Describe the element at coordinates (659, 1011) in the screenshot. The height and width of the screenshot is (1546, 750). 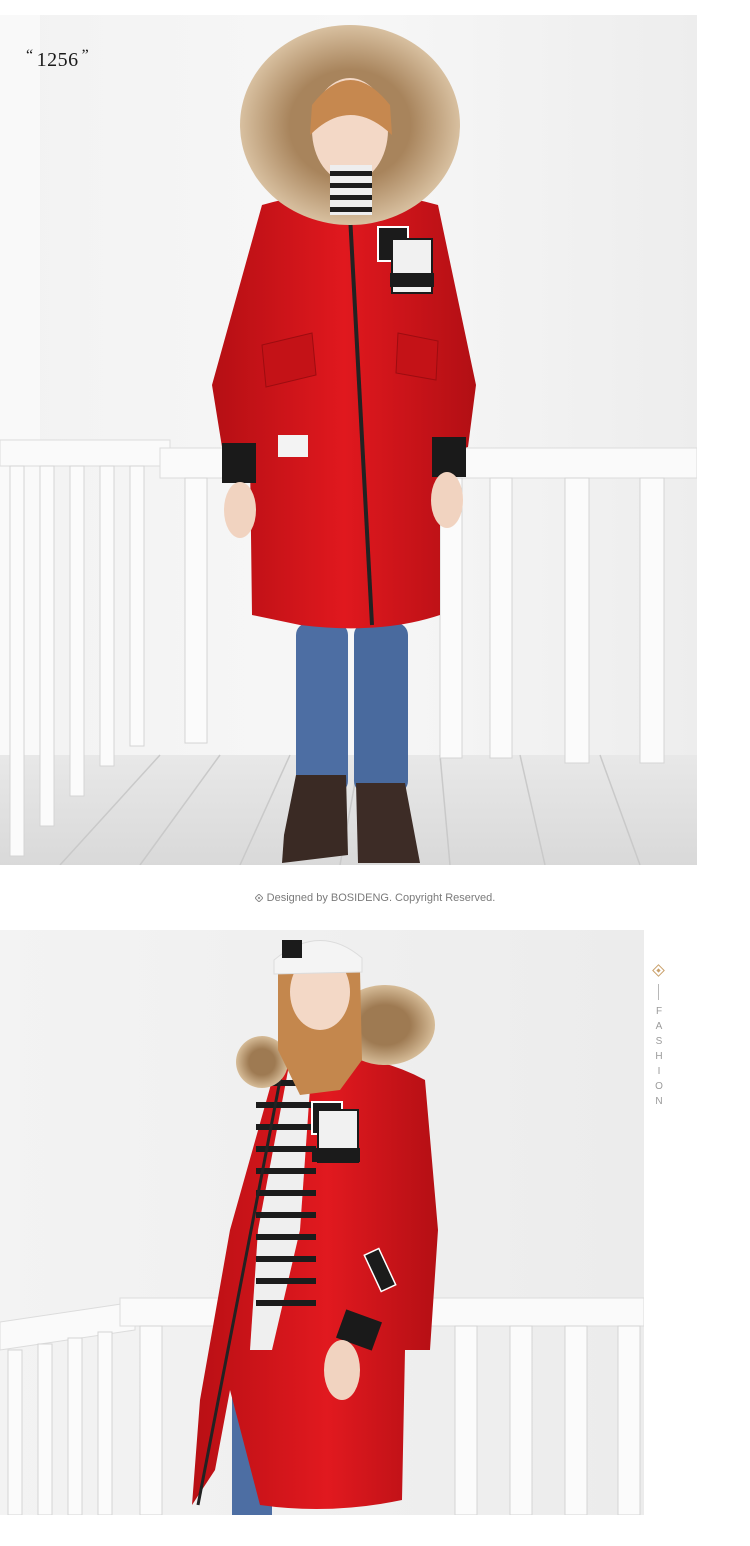
I see `fashion-label-letter: F` at that location.